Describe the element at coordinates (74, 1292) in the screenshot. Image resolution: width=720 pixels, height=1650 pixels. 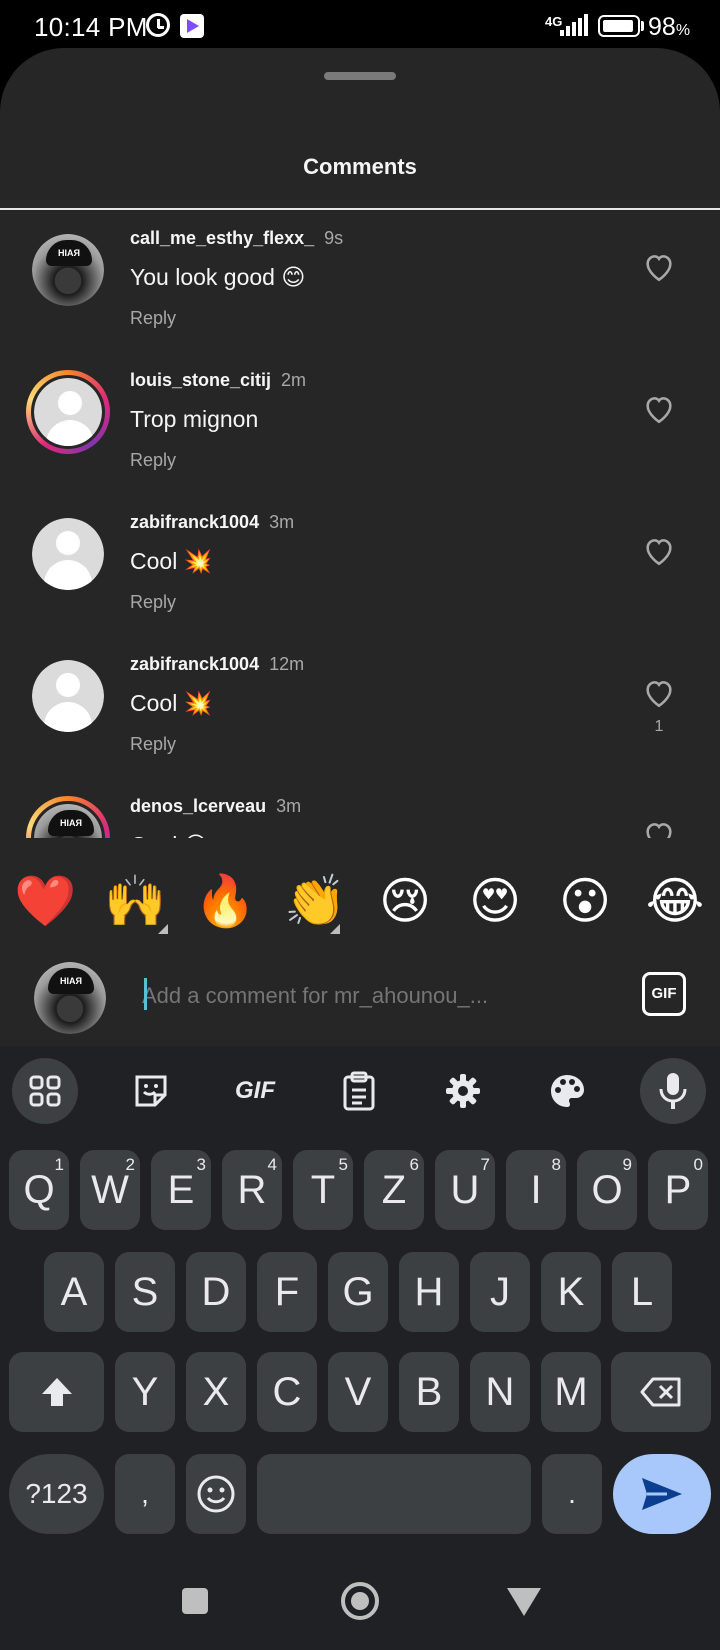
I see `key-a: A` at that location.